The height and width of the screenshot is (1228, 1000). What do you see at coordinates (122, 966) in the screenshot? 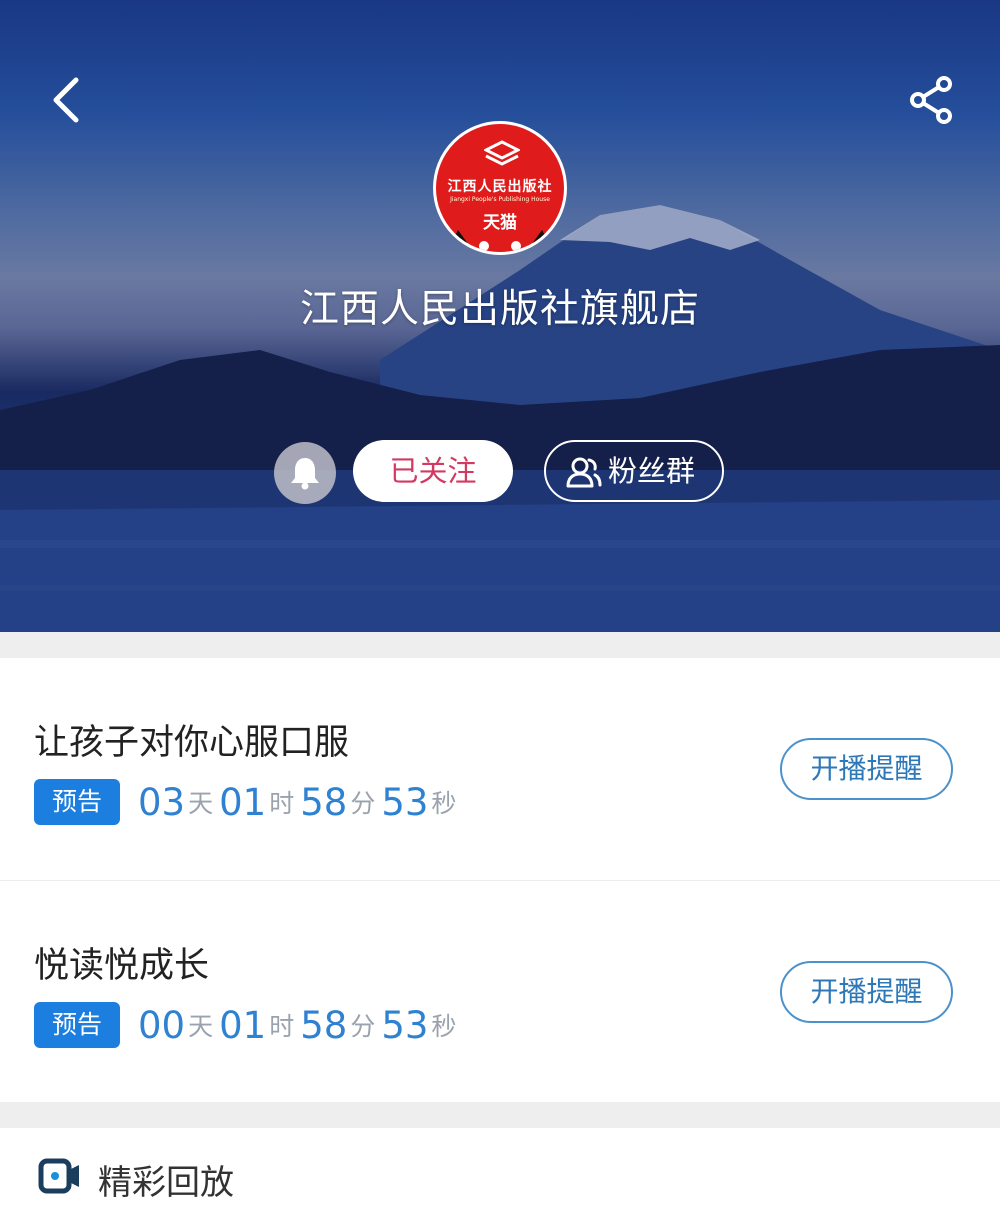
I see `live-title: 悦读悦成长` at bounding box center [122, 966].